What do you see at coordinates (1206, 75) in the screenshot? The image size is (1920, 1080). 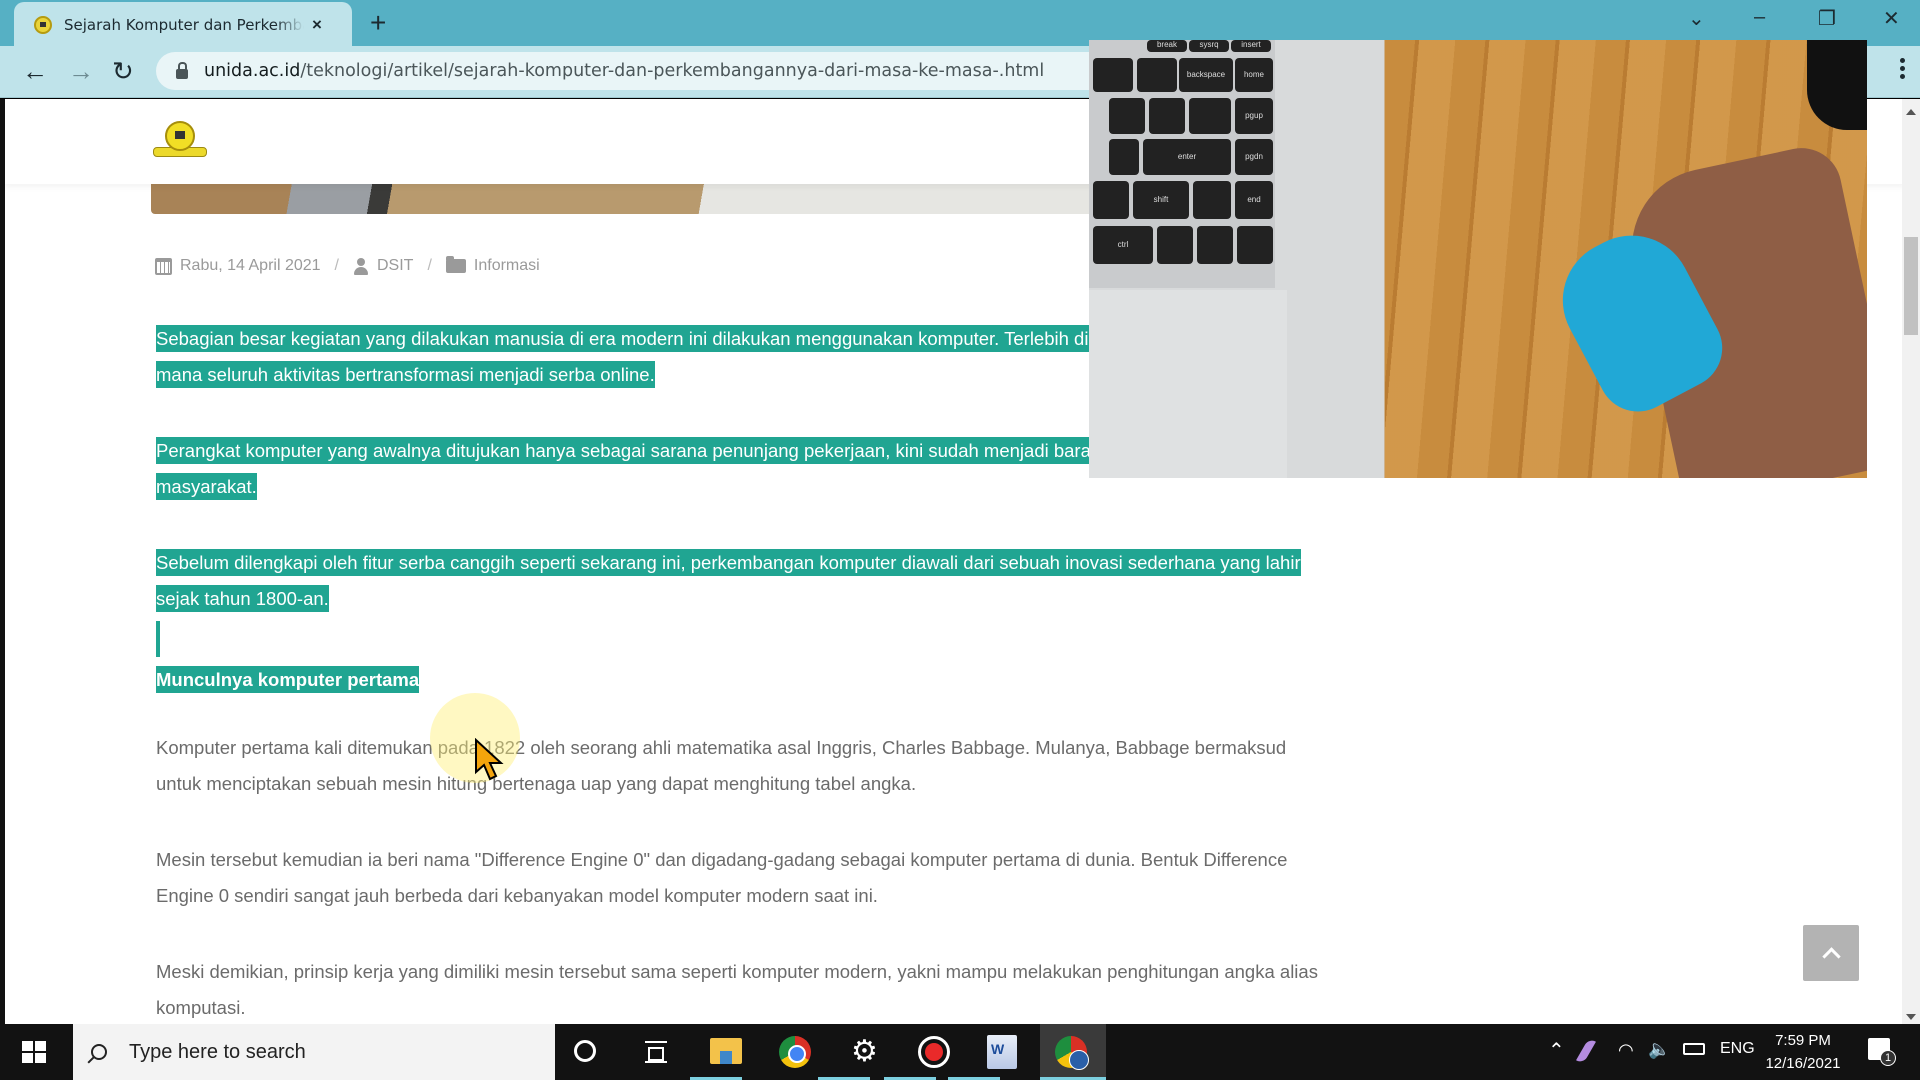 I see `key: backspace` at bounding box center [1206, 75].